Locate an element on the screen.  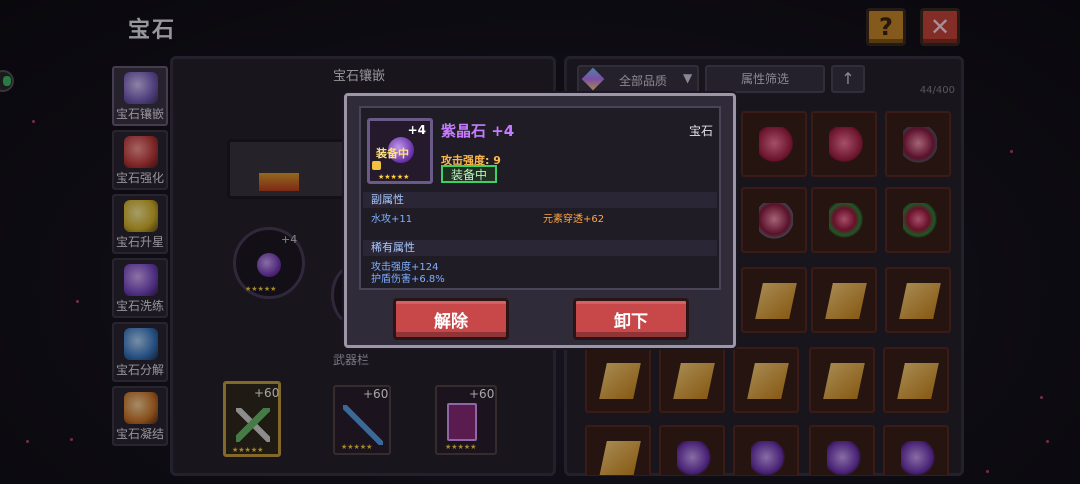
sub-attr-right: 元素穿透+62 is located at coordinates (574, 219).